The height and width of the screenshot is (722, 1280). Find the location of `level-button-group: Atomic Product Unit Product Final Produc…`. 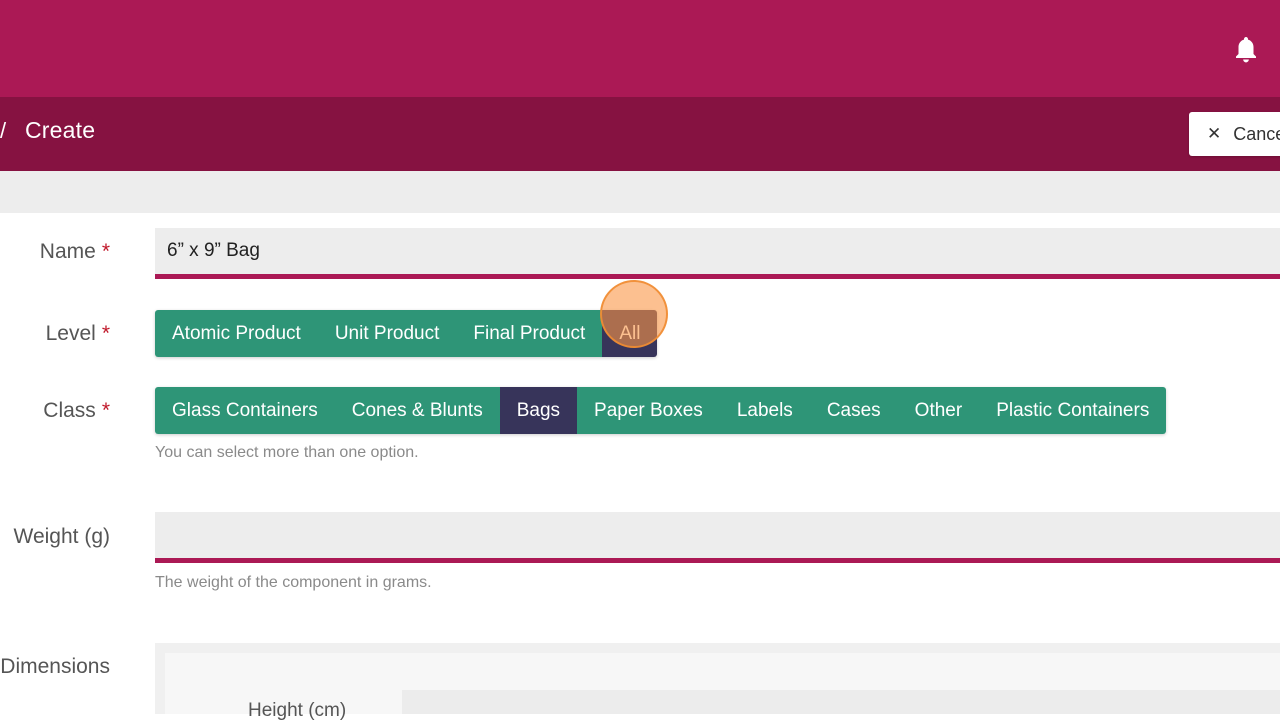

level-button-group: Atomic Product Unit Product Final Produc… is located at coordinates (406, 333).